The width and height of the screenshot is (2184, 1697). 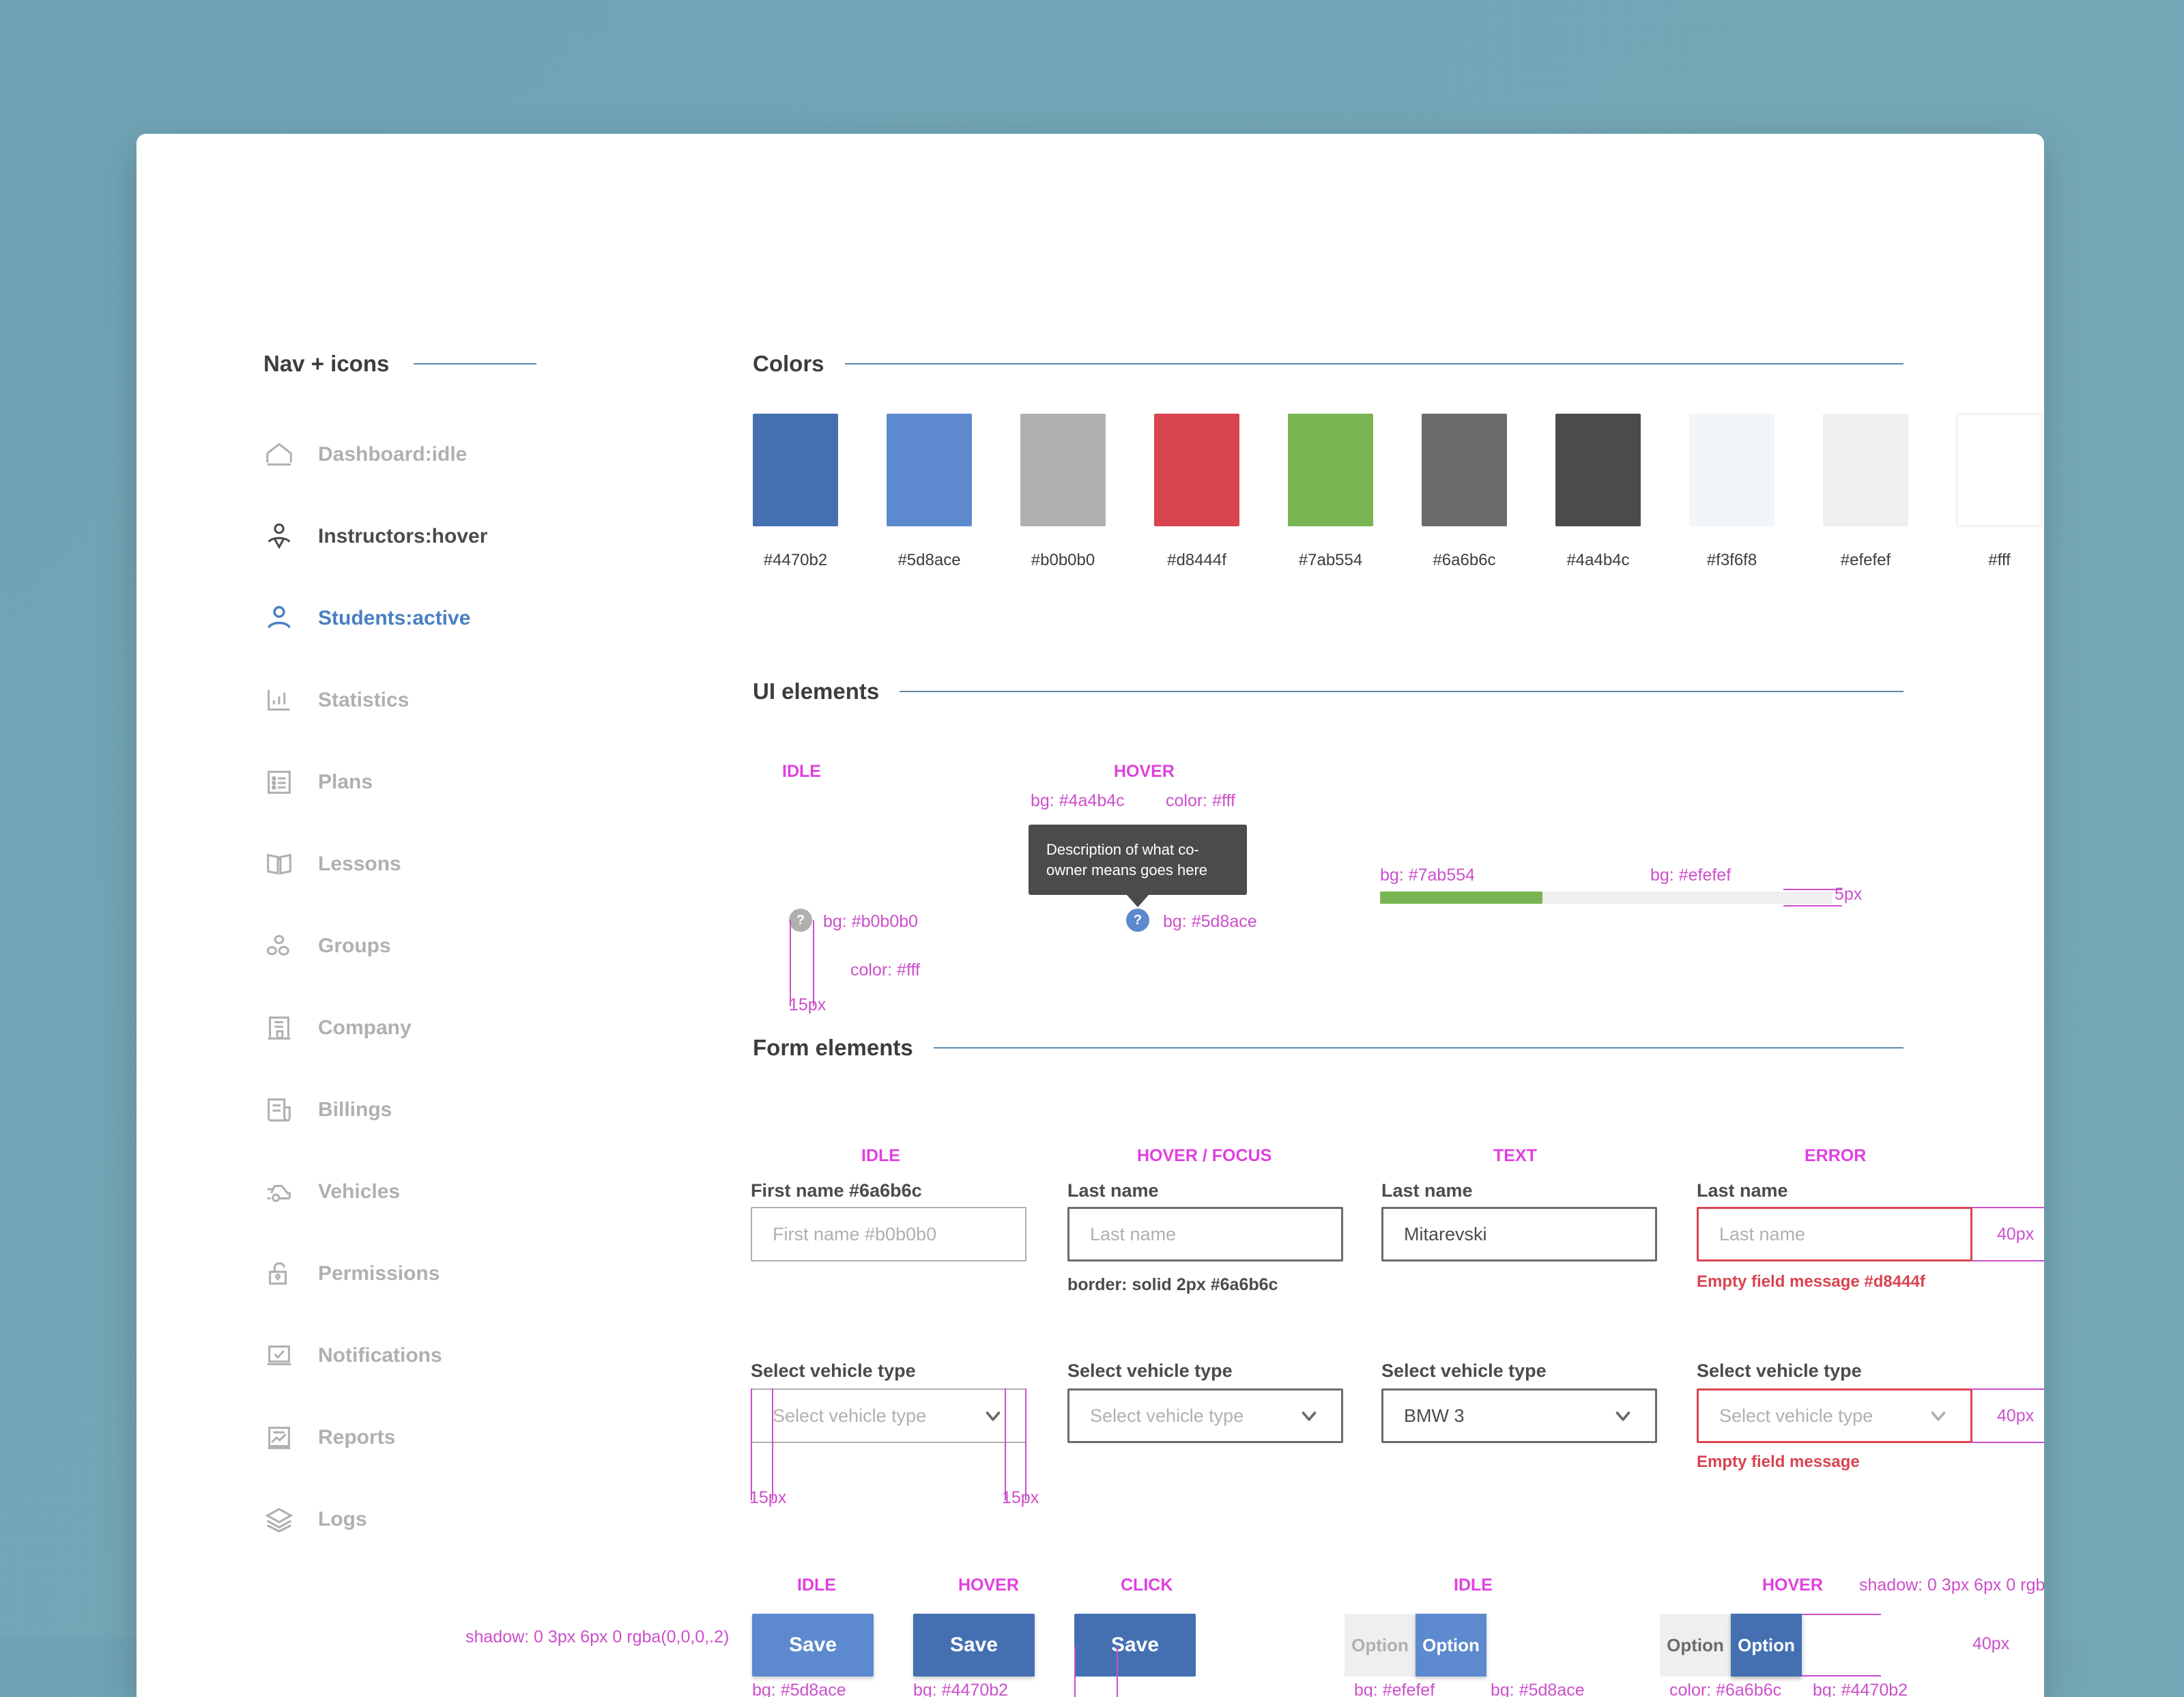 What do you see at coordinates (1172, 1284) in the screenshot?
I see `border-note: border: solid 2px #6a6b6c` at bounding box center [1172, 1284].